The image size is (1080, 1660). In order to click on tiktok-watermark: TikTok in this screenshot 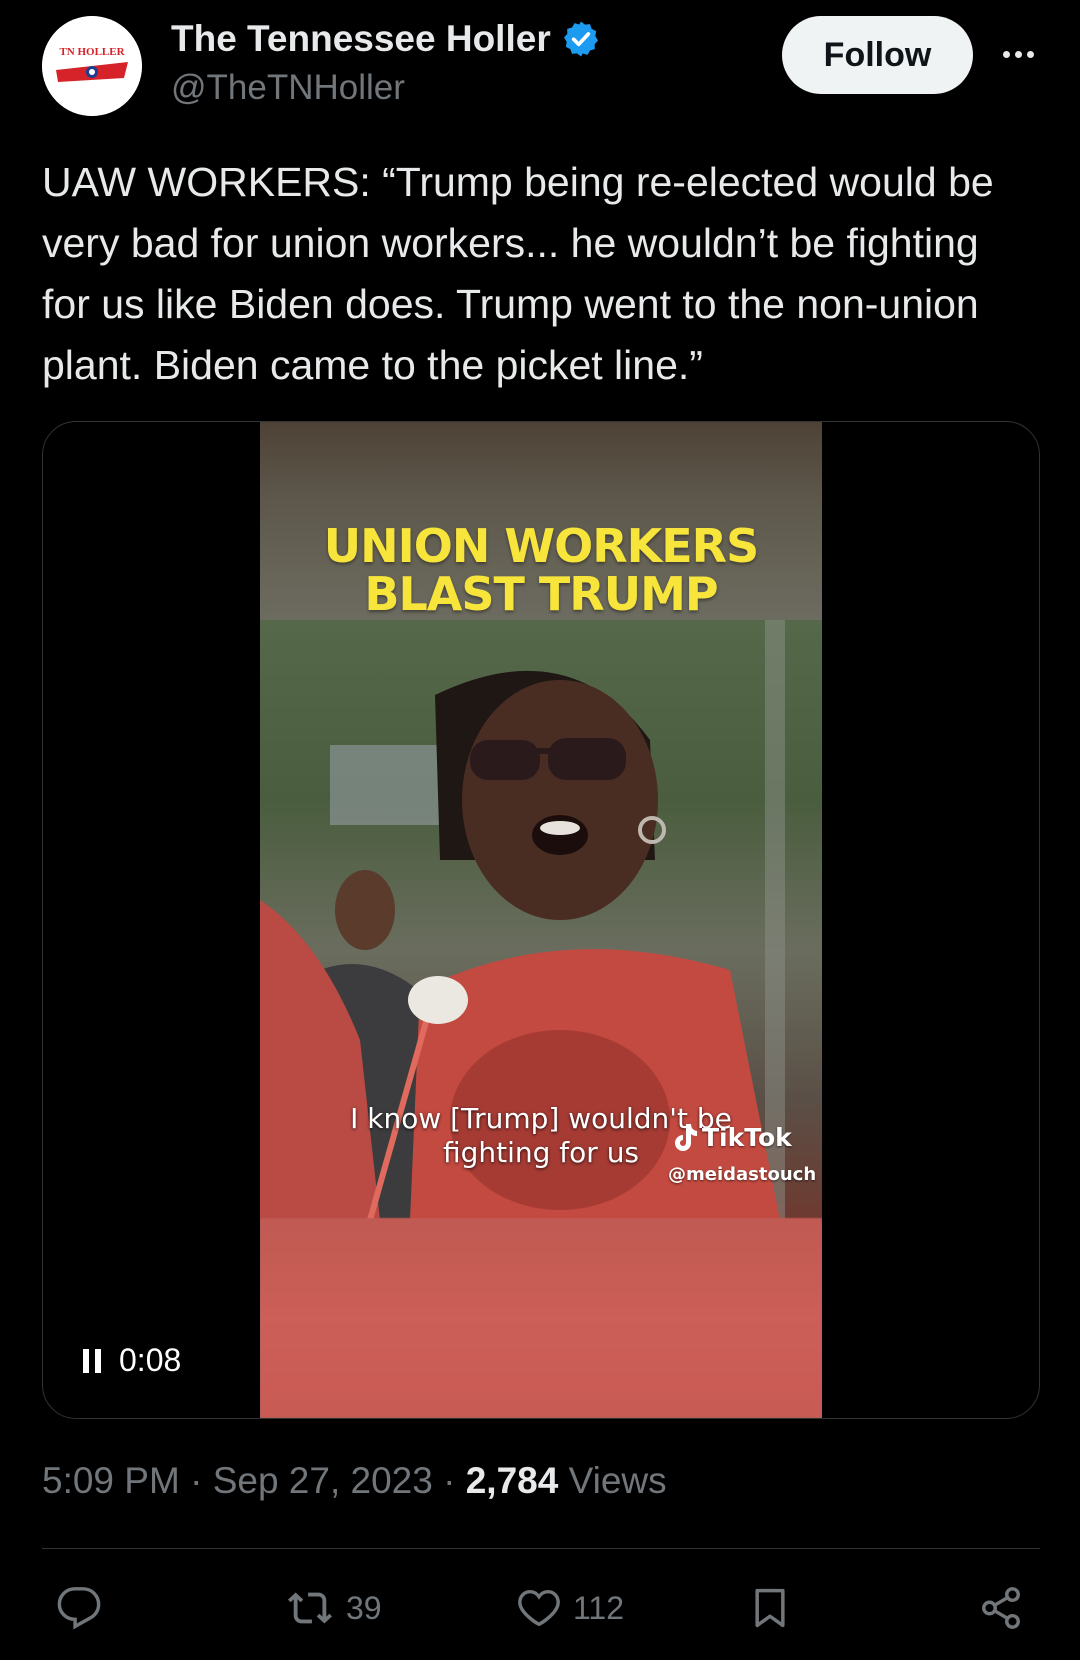, I will do `click(732, 1137)`.